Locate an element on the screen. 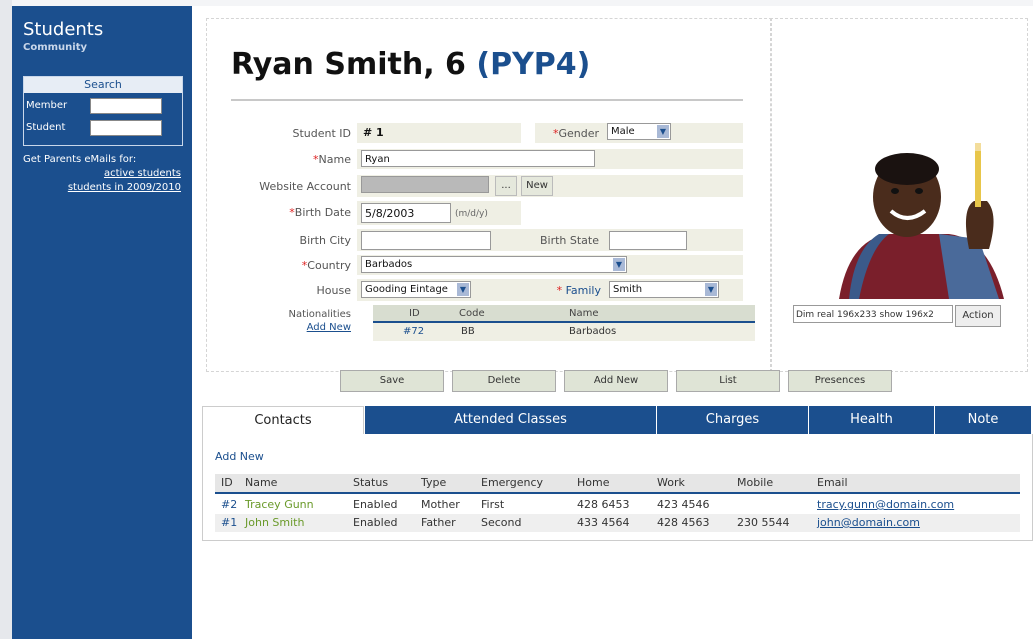  contact-mobile: 230 5544 is located at coordinates (763, 522).